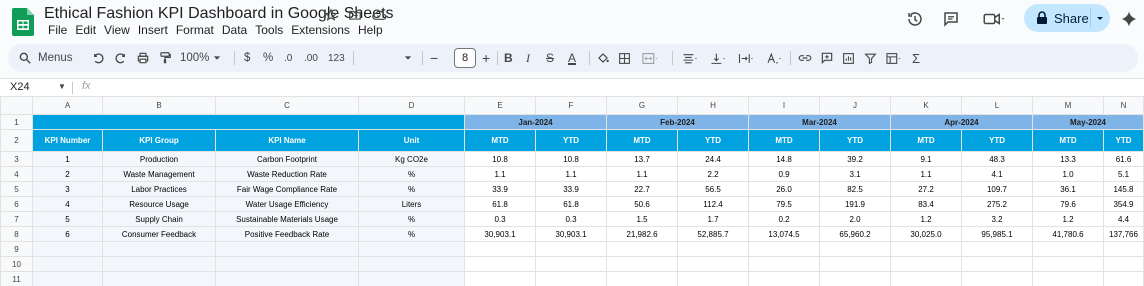  I want to click on insert-link-icon, so click(805, 58).